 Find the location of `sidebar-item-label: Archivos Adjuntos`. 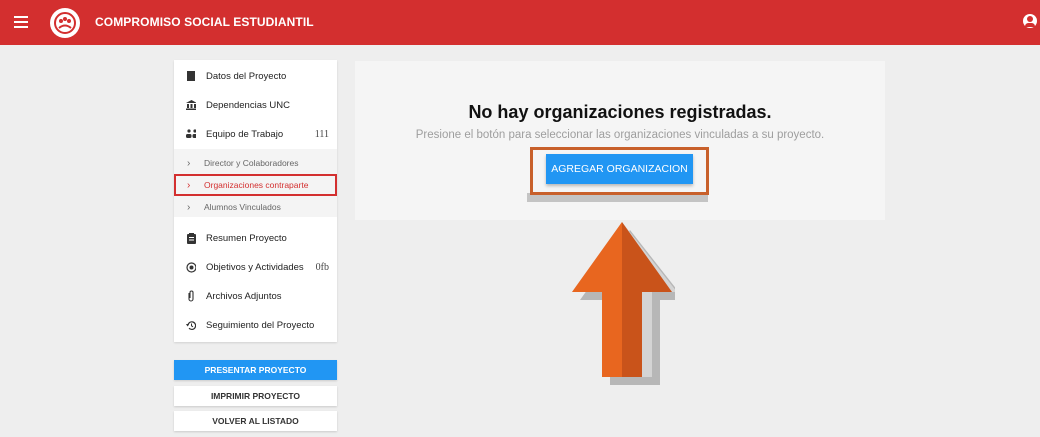

sidebar-item-label: Archivos Adjuntos is located at coordinates (244, 296).